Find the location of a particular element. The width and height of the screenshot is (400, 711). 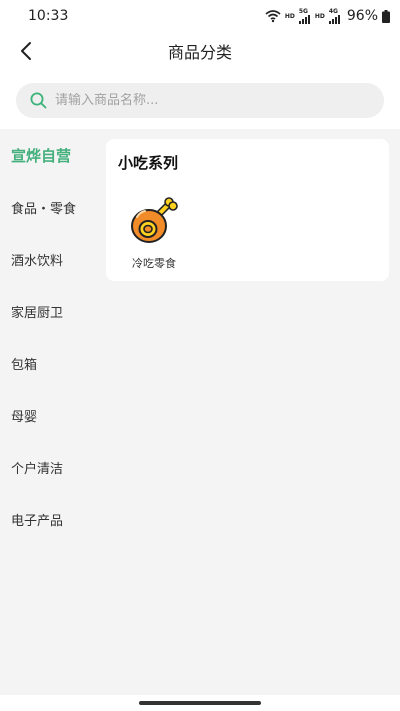

hd-badge-2: HD is located at coordinates (319, 16).